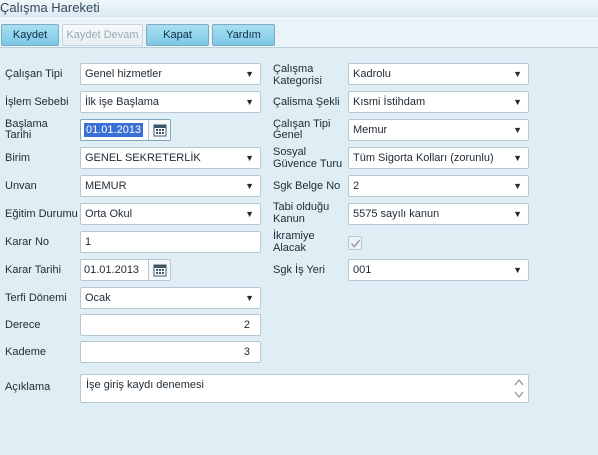 The image size is (598, 455). Describe the element at coordinates (170, 298) in the screenshot. I see `terfi-donemi-select: Ocak ▼` at that location.